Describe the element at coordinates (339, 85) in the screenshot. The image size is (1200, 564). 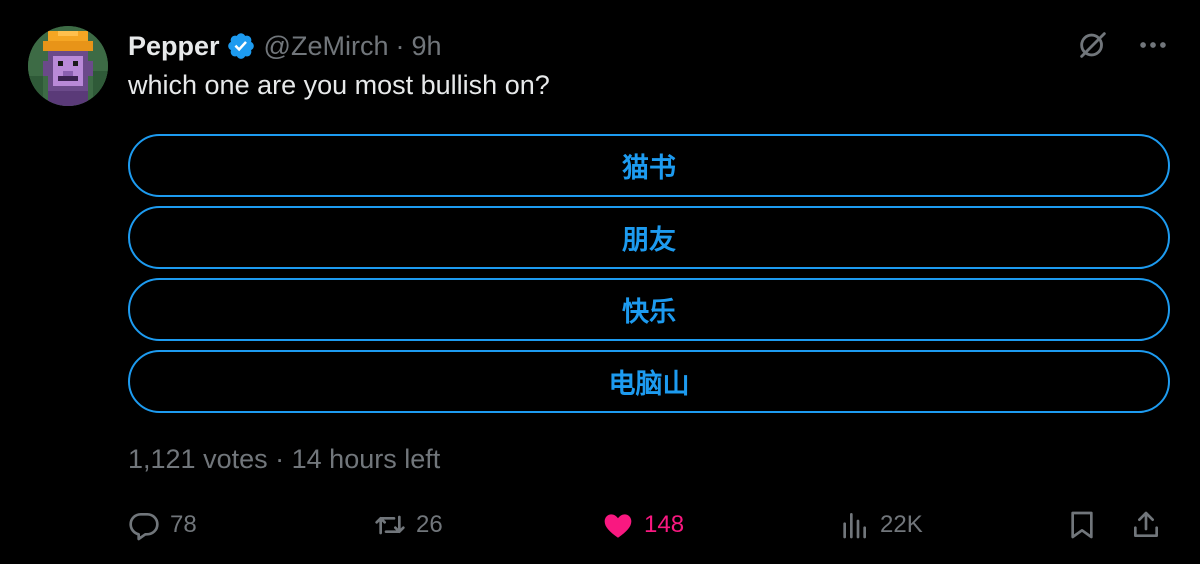
I see `tweet-text: which one are you most bullish on?` at that location.